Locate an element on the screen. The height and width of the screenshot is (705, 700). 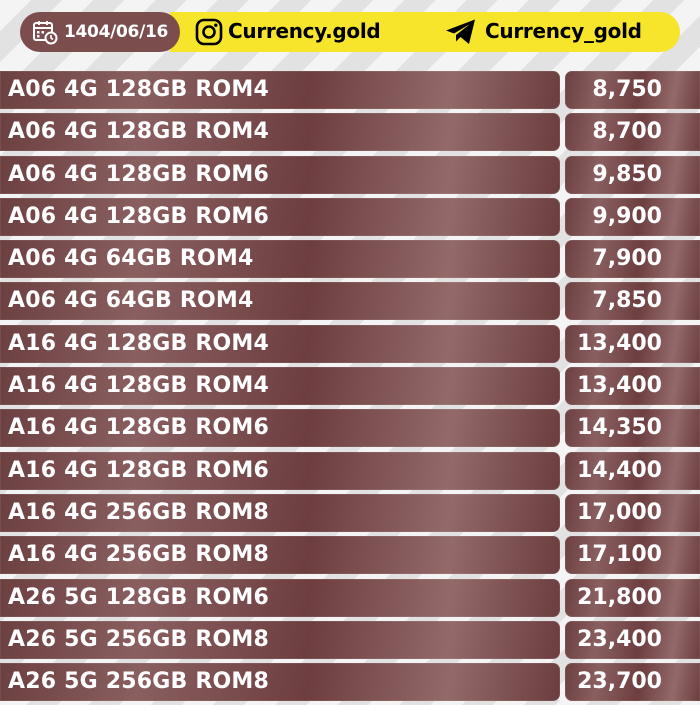
price-row: A16 4G 128GB ROM6 14,400 is located at coordinates (350, 470).